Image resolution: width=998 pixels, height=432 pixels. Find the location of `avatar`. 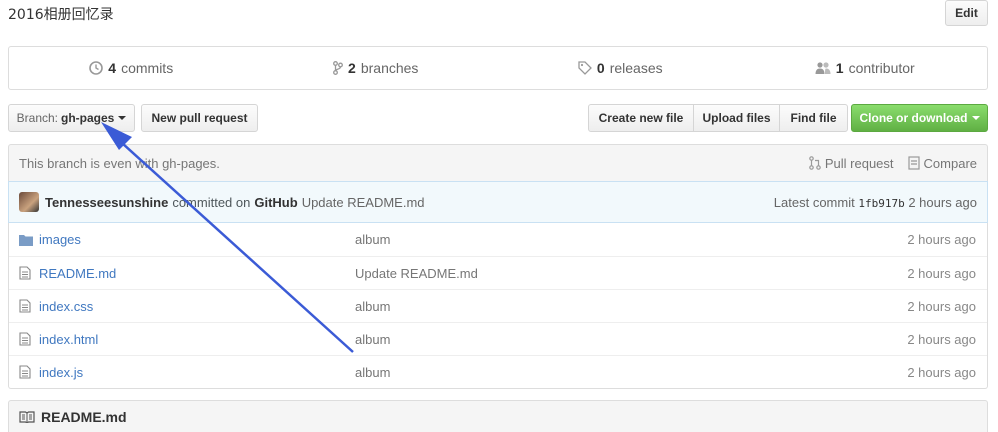

avatar is located at coordinates (29, 202).